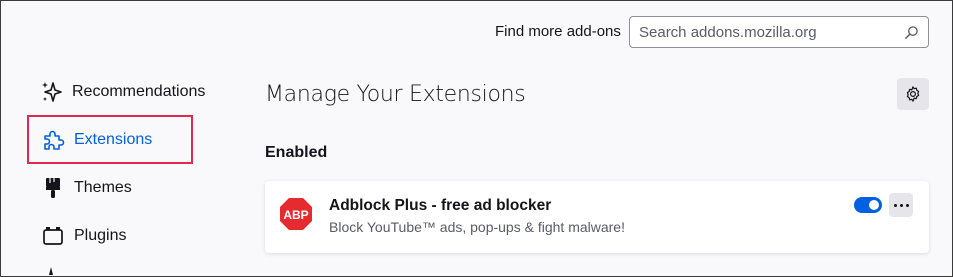 The width and height of the screenshot is (953, 277). I want to click on sidebar-item-themes: Themes, so click(111, 188).